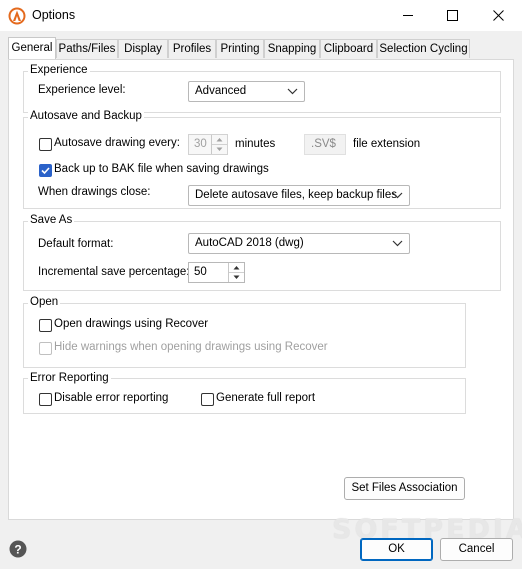 The width and height of the screenshot is (522, 569). I want to click on when-close-label: When drawings close:, so click(94, 192).